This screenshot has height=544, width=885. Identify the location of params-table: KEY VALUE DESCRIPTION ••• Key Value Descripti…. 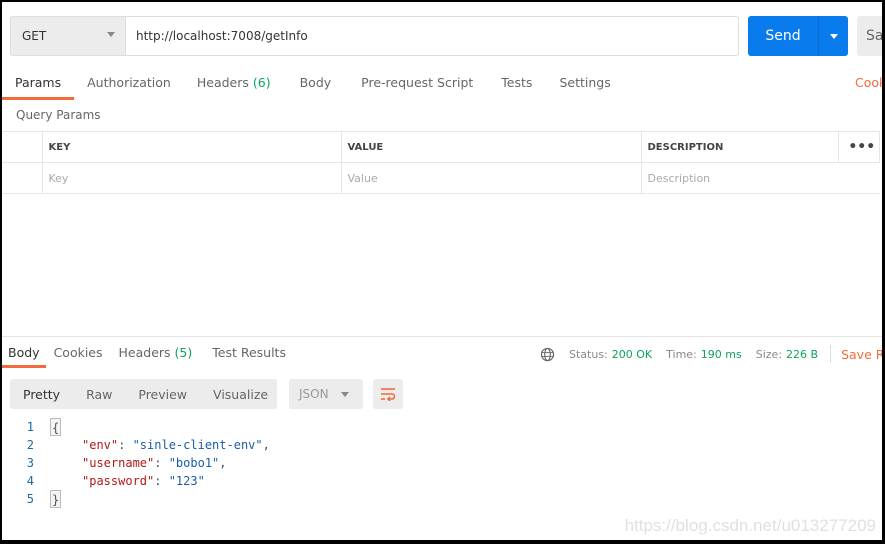
(441, 162).